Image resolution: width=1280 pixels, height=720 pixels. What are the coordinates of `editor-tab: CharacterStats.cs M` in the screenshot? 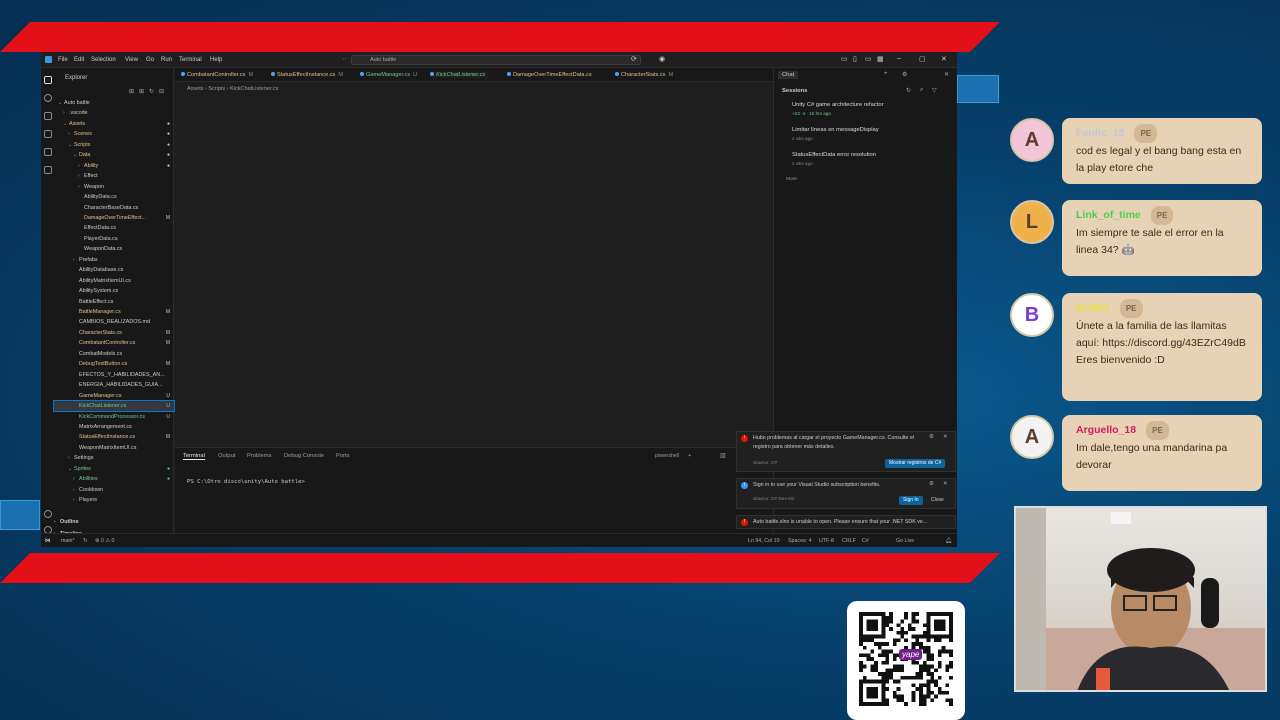 It's located at (644, 75).